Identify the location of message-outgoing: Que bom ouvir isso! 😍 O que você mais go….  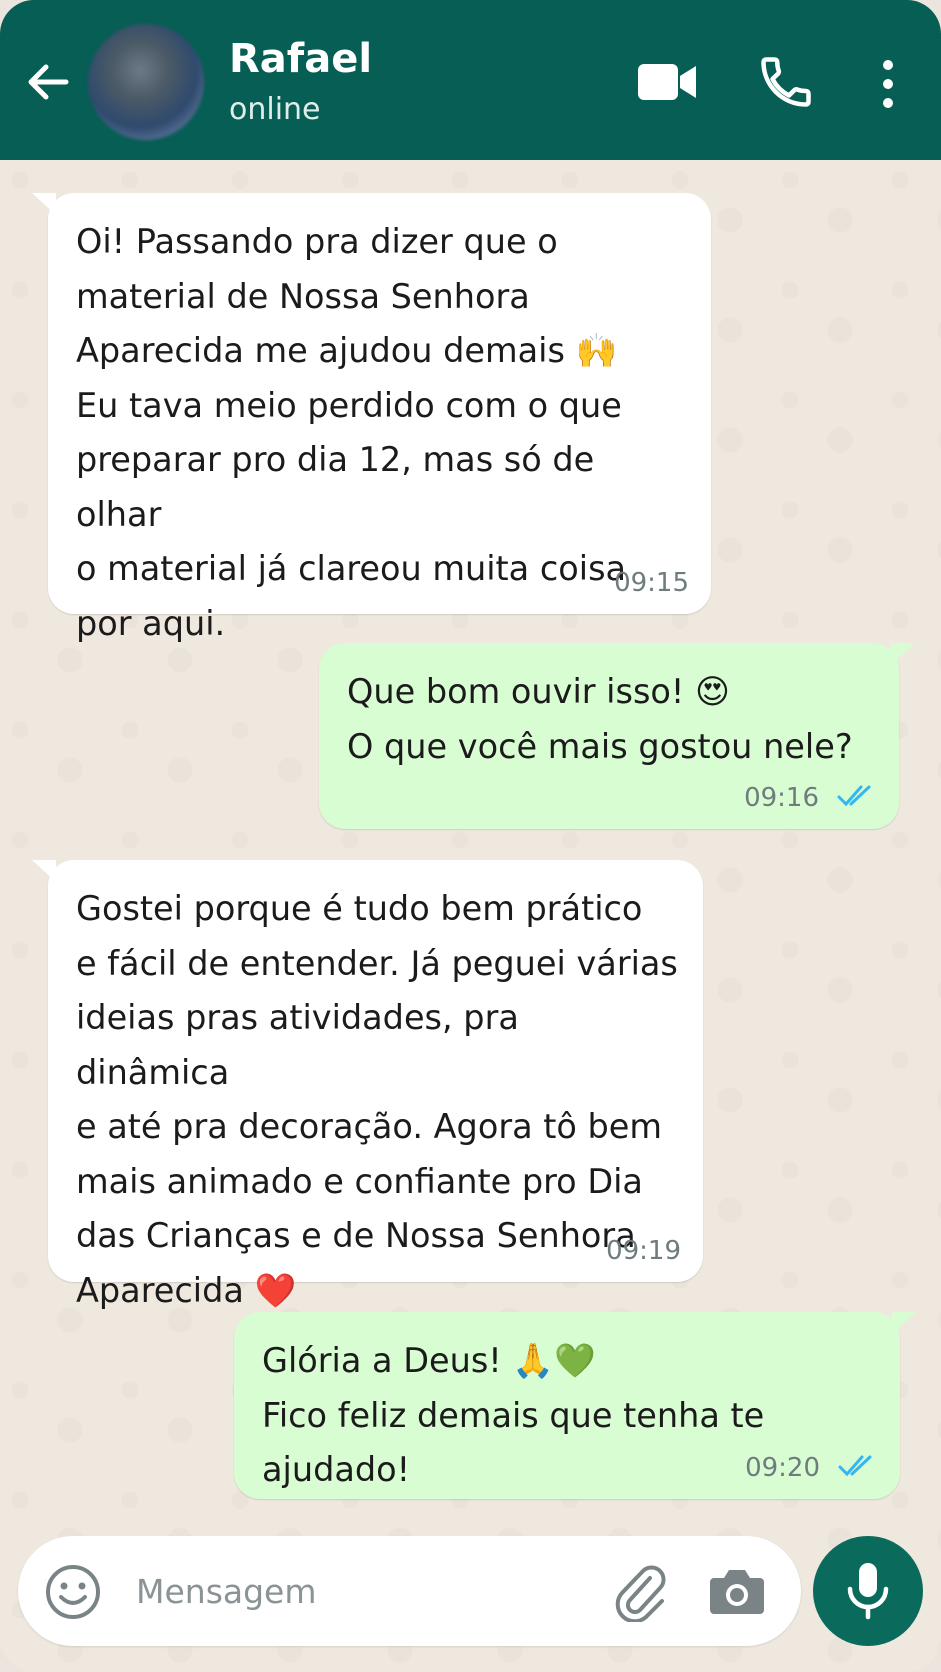
(617, 736).